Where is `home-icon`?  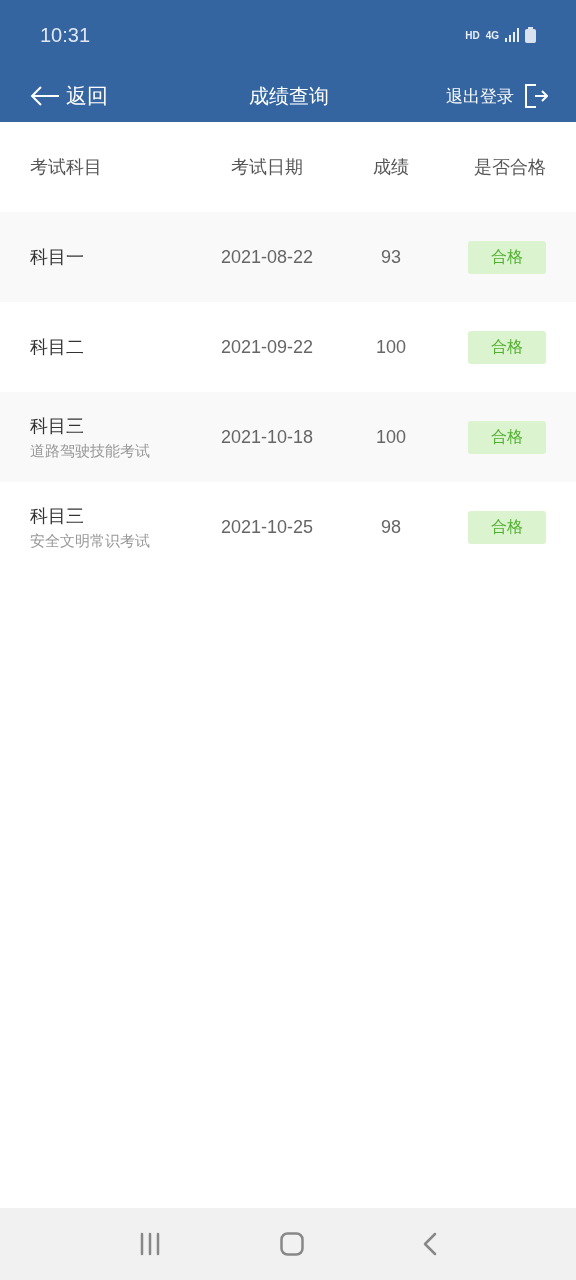
home-icon is located at coordinates (292, 1244).